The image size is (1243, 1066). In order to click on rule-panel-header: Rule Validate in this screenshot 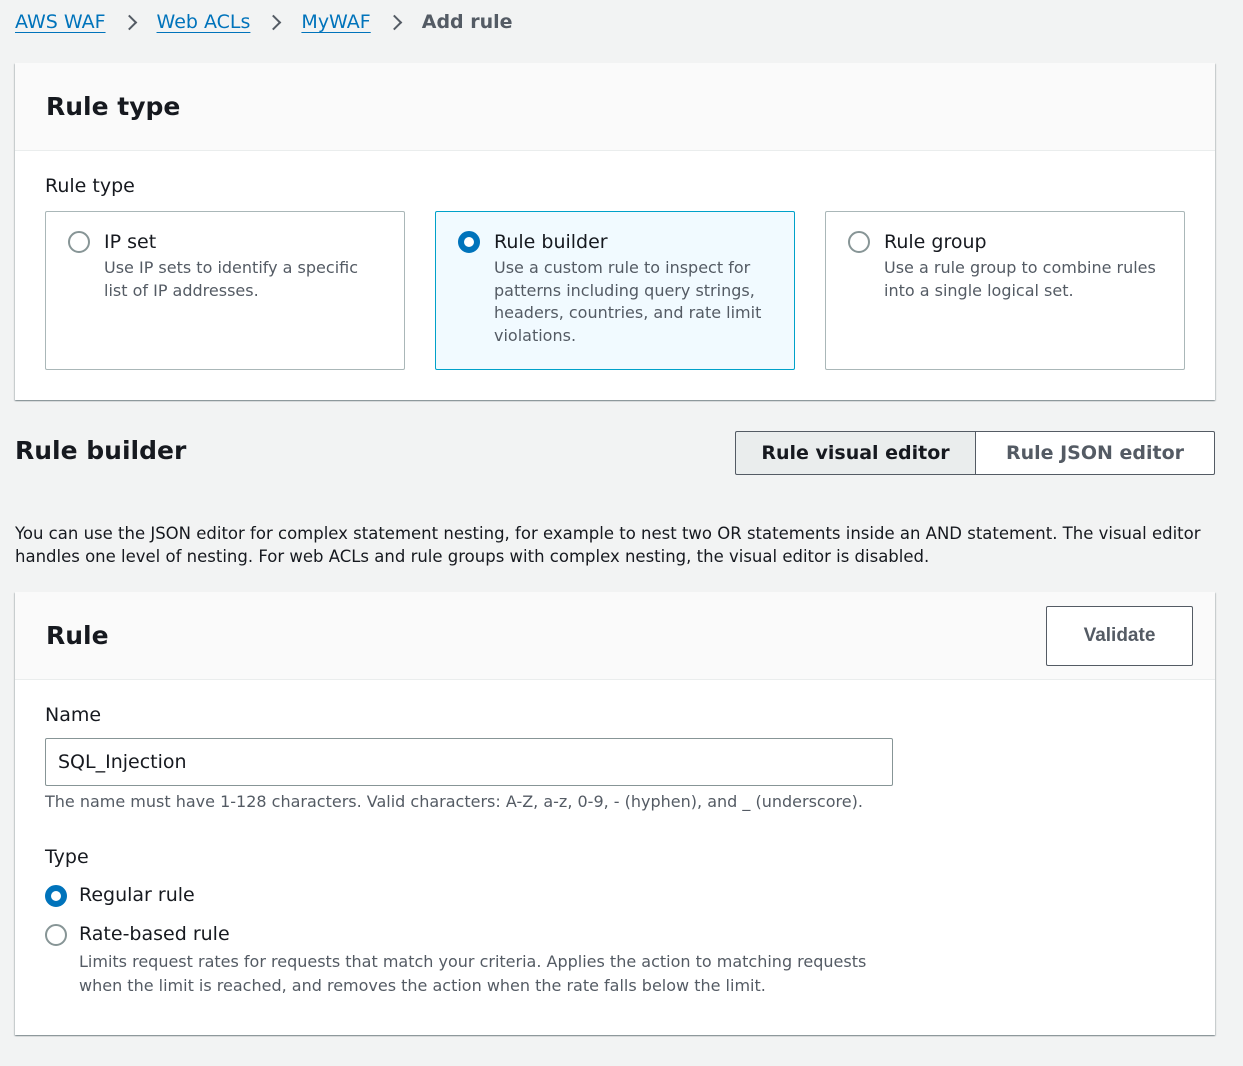, I will do `click(615, 636)`.